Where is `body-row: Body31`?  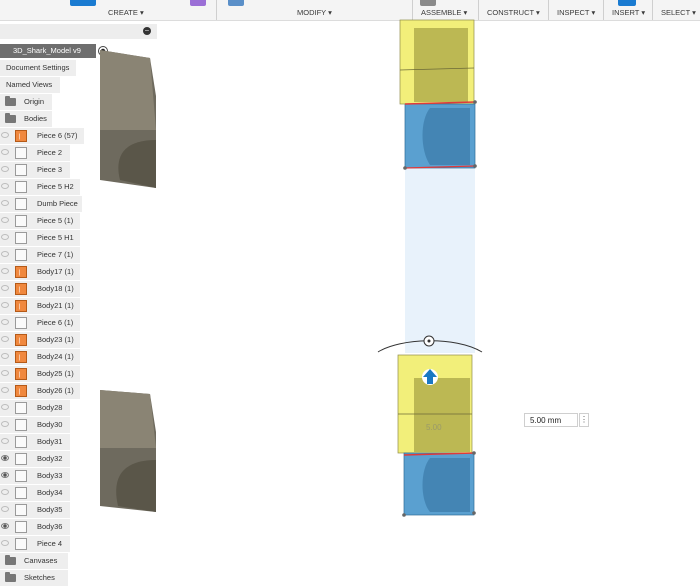 body-row: Body31 is located at coordinates (35, 442).